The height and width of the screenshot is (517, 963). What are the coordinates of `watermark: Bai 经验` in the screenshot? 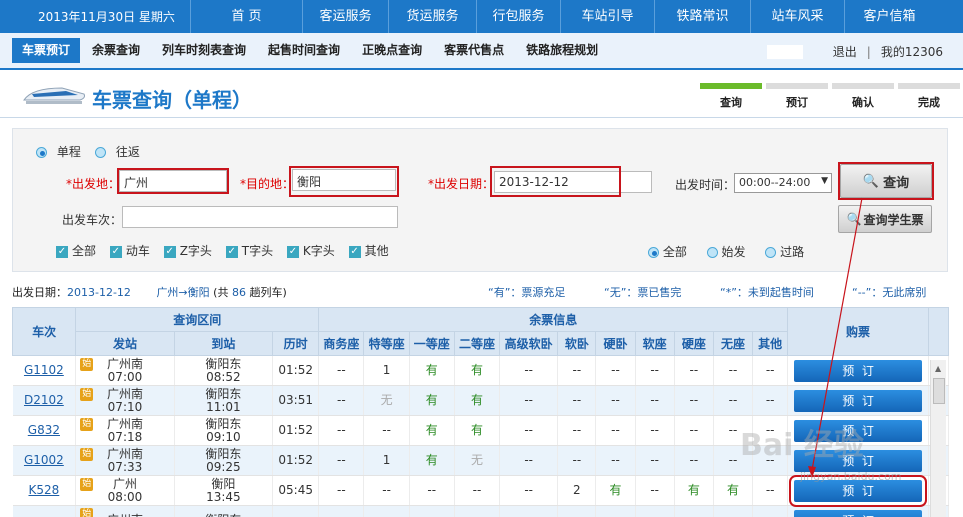 It's located at (802, 445).